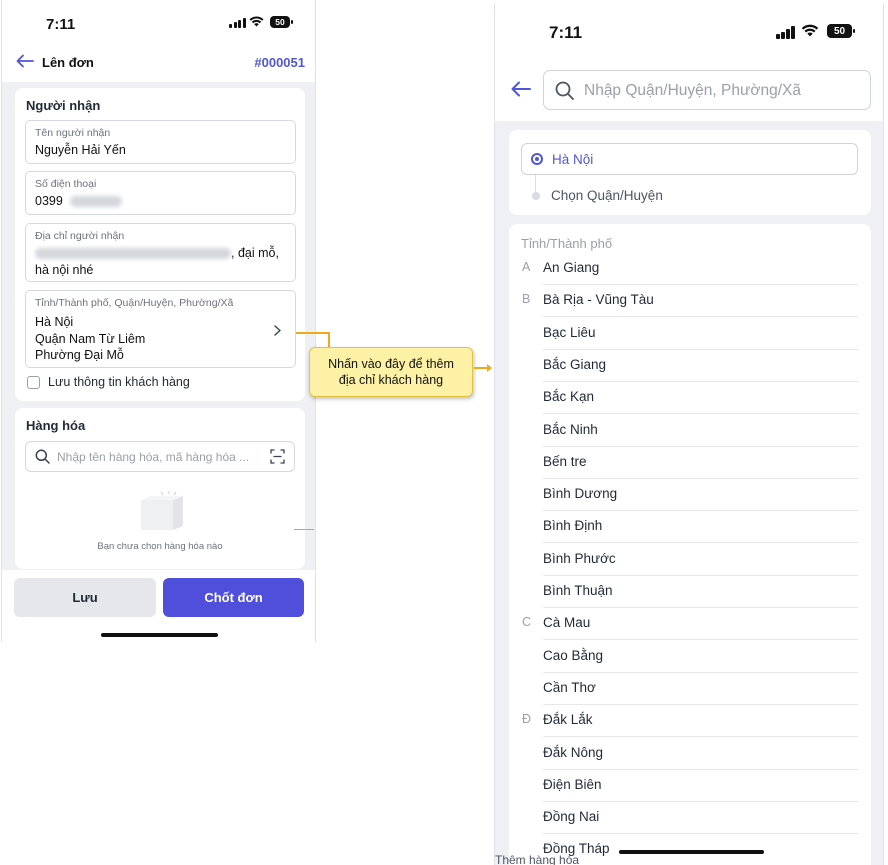 This screenshot has height=865, width=888. What do you see at coordinates (277, 330) in the screenshot?
I see `chevron-right-icon` at bounding box center [277, 330].